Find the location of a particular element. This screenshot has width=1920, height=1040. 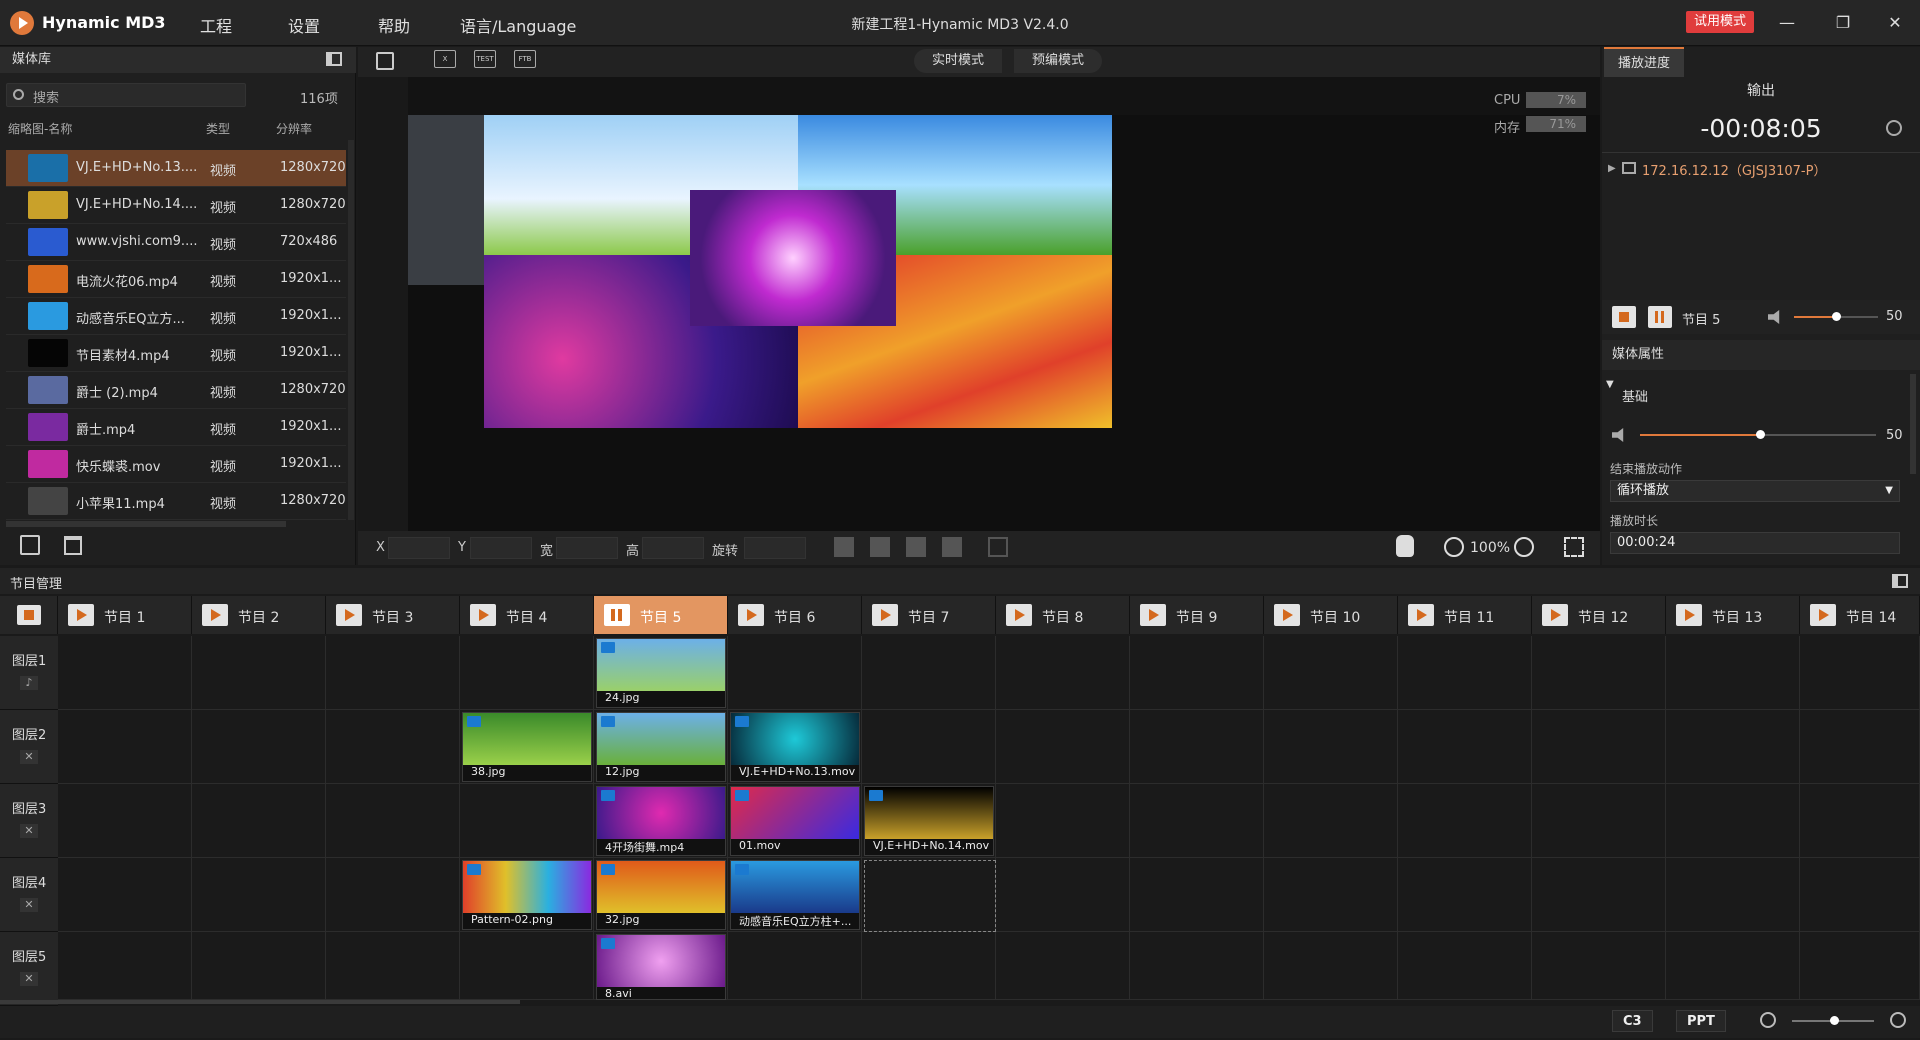

media-clip: 32.jpg is located at coordinates (661, 895).